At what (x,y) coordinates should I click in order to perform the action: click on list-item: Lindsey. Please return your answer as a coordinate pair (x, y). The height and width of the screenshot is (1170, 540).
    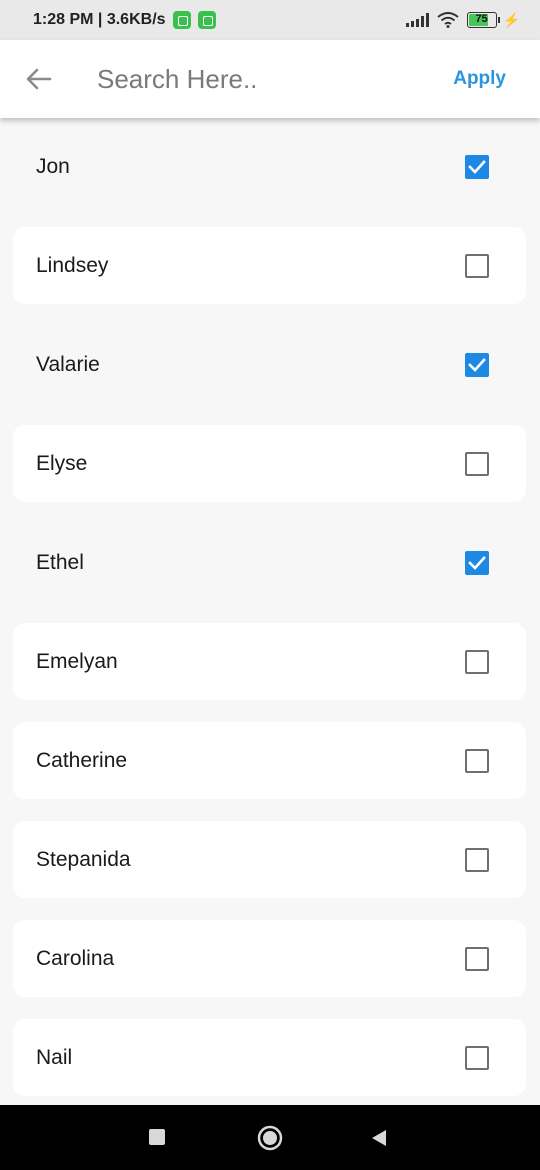
    Looking at the image, I should click on (269, 265).